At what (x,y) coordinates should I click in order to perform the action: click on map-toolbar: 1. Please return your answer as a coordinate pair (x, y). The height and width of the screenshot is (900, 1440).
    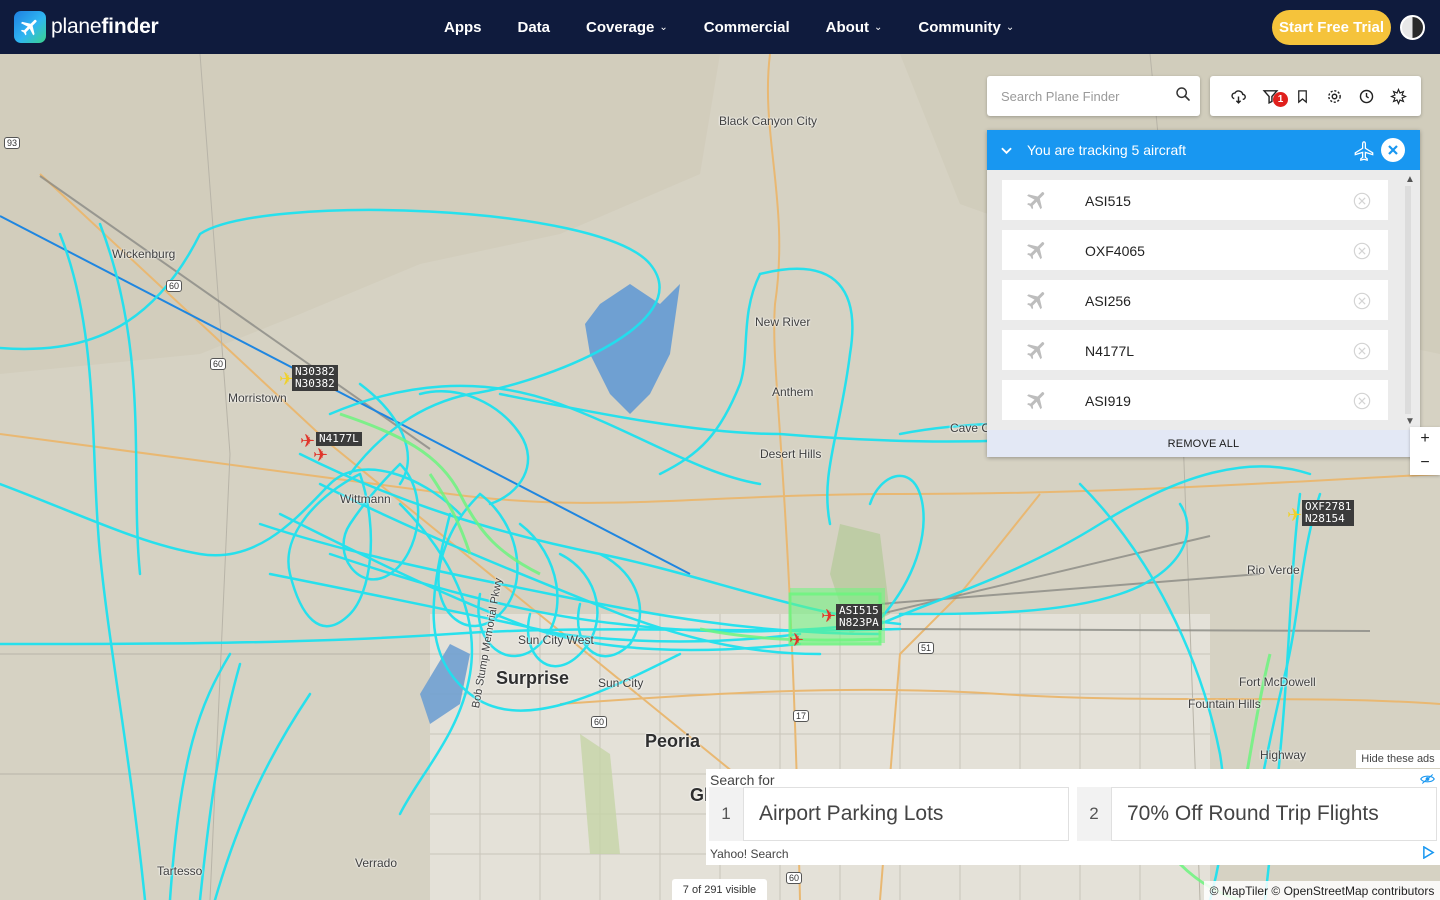
    Looking at the image, I should click on (1315, 96).